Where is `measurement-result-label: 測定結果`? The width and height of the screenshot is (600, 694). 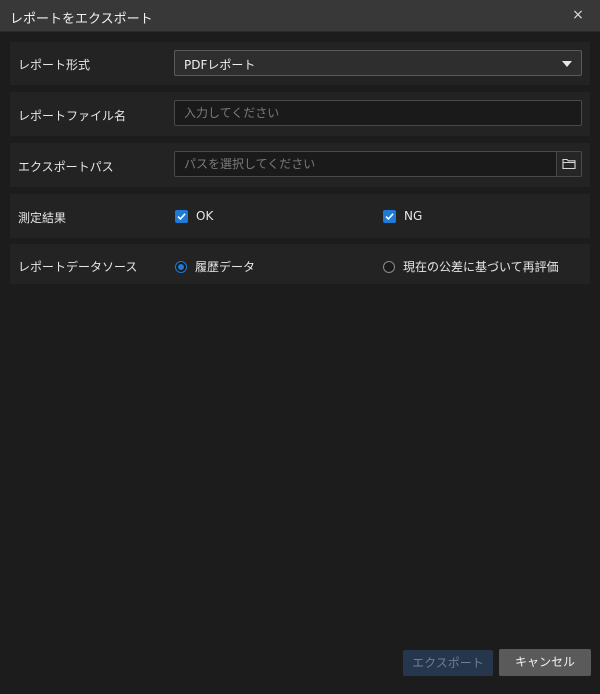 measurement-result-label: 測定結果 is located at coordinates (42, 218).